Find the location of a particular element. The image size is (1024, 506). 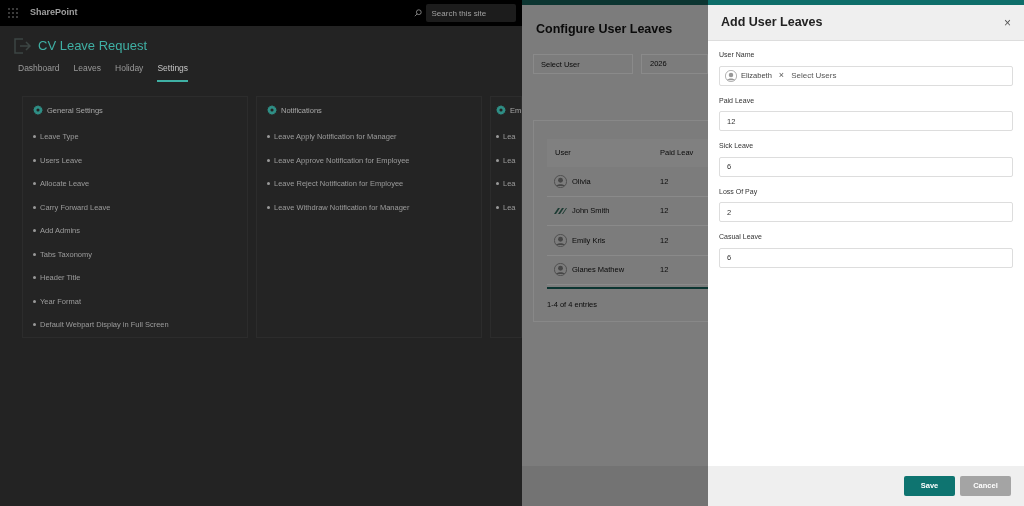

close-button: × is located at coordinates (1007, 22).